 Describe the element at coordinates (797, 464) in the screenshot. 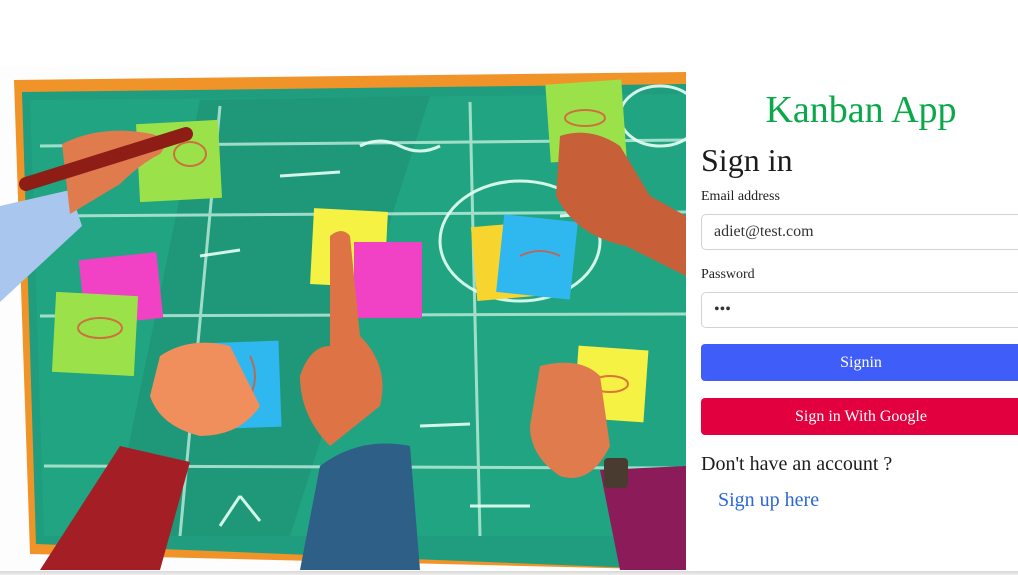

I see `signup-prompt: Don't have an account ?` at that location.